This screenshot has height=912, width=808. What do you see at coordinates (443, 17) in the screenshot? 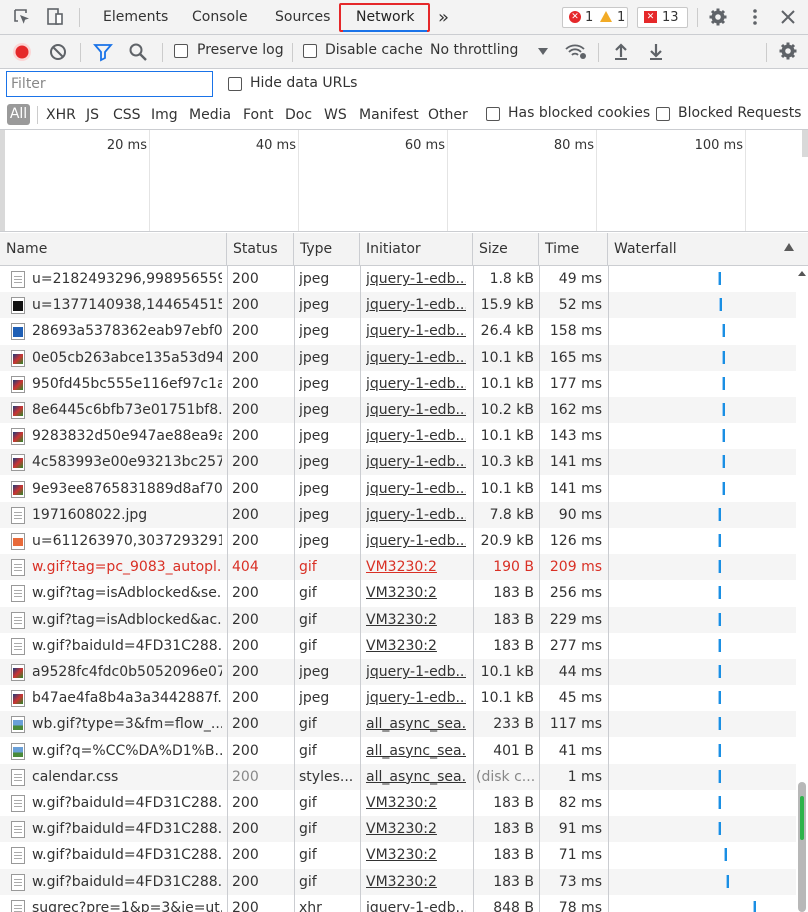
I see `more-tabs-button: »` at bounding box center [443, 17].